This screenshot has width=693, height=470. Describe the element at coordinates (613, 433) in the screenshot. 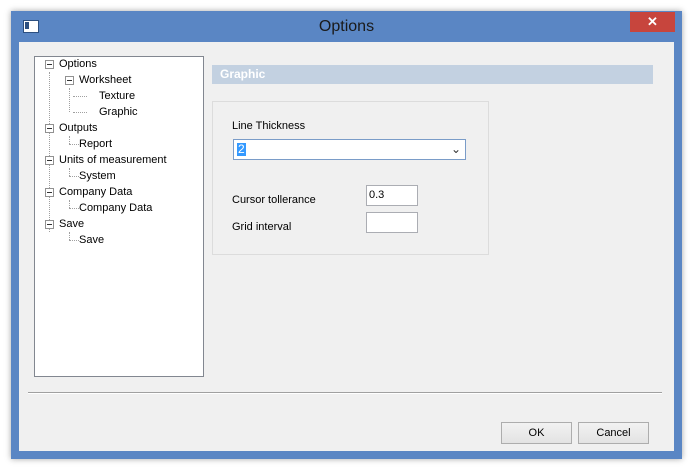

I see `cancel-button: Cancel` at that location.